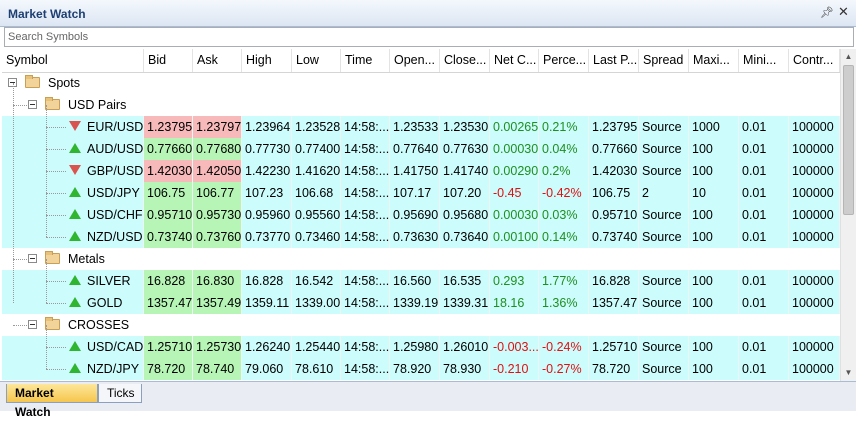 The width and height of the screenshot is (856, 422). Describe the element at coordinates (114, 369) in the screenshot. I see `cell-symbol: NZD/JPY` at that location.